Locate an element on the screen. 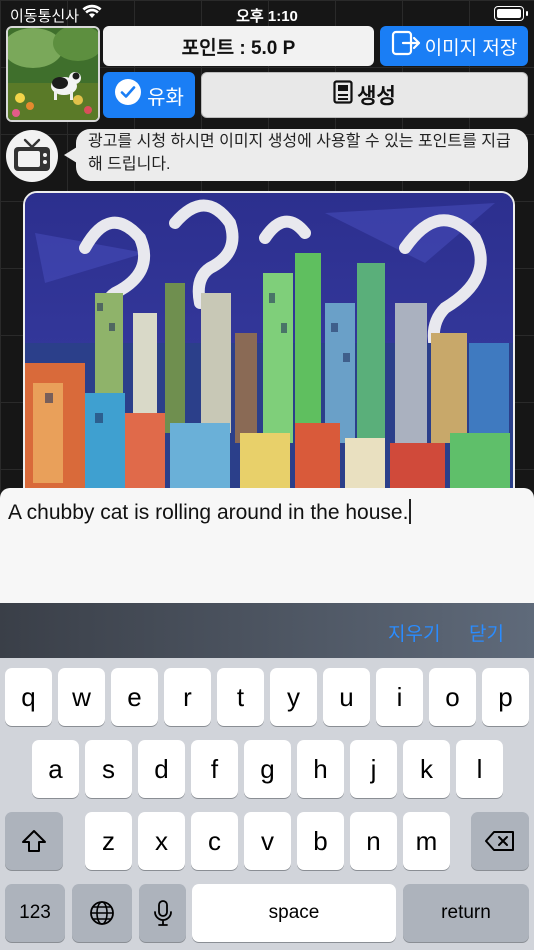  save-image-label: 이미지 저장 is located at coordinates (471, 48).